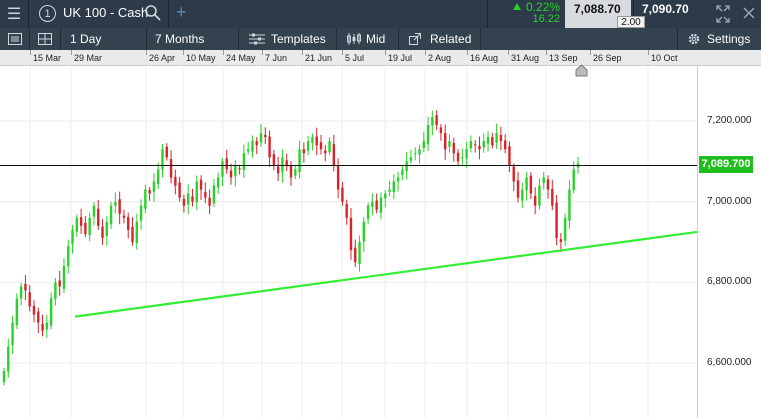  Describe the element at coordinates (597, 9) in the screenshot. I see `bid-price: 7,088.70` at that location.